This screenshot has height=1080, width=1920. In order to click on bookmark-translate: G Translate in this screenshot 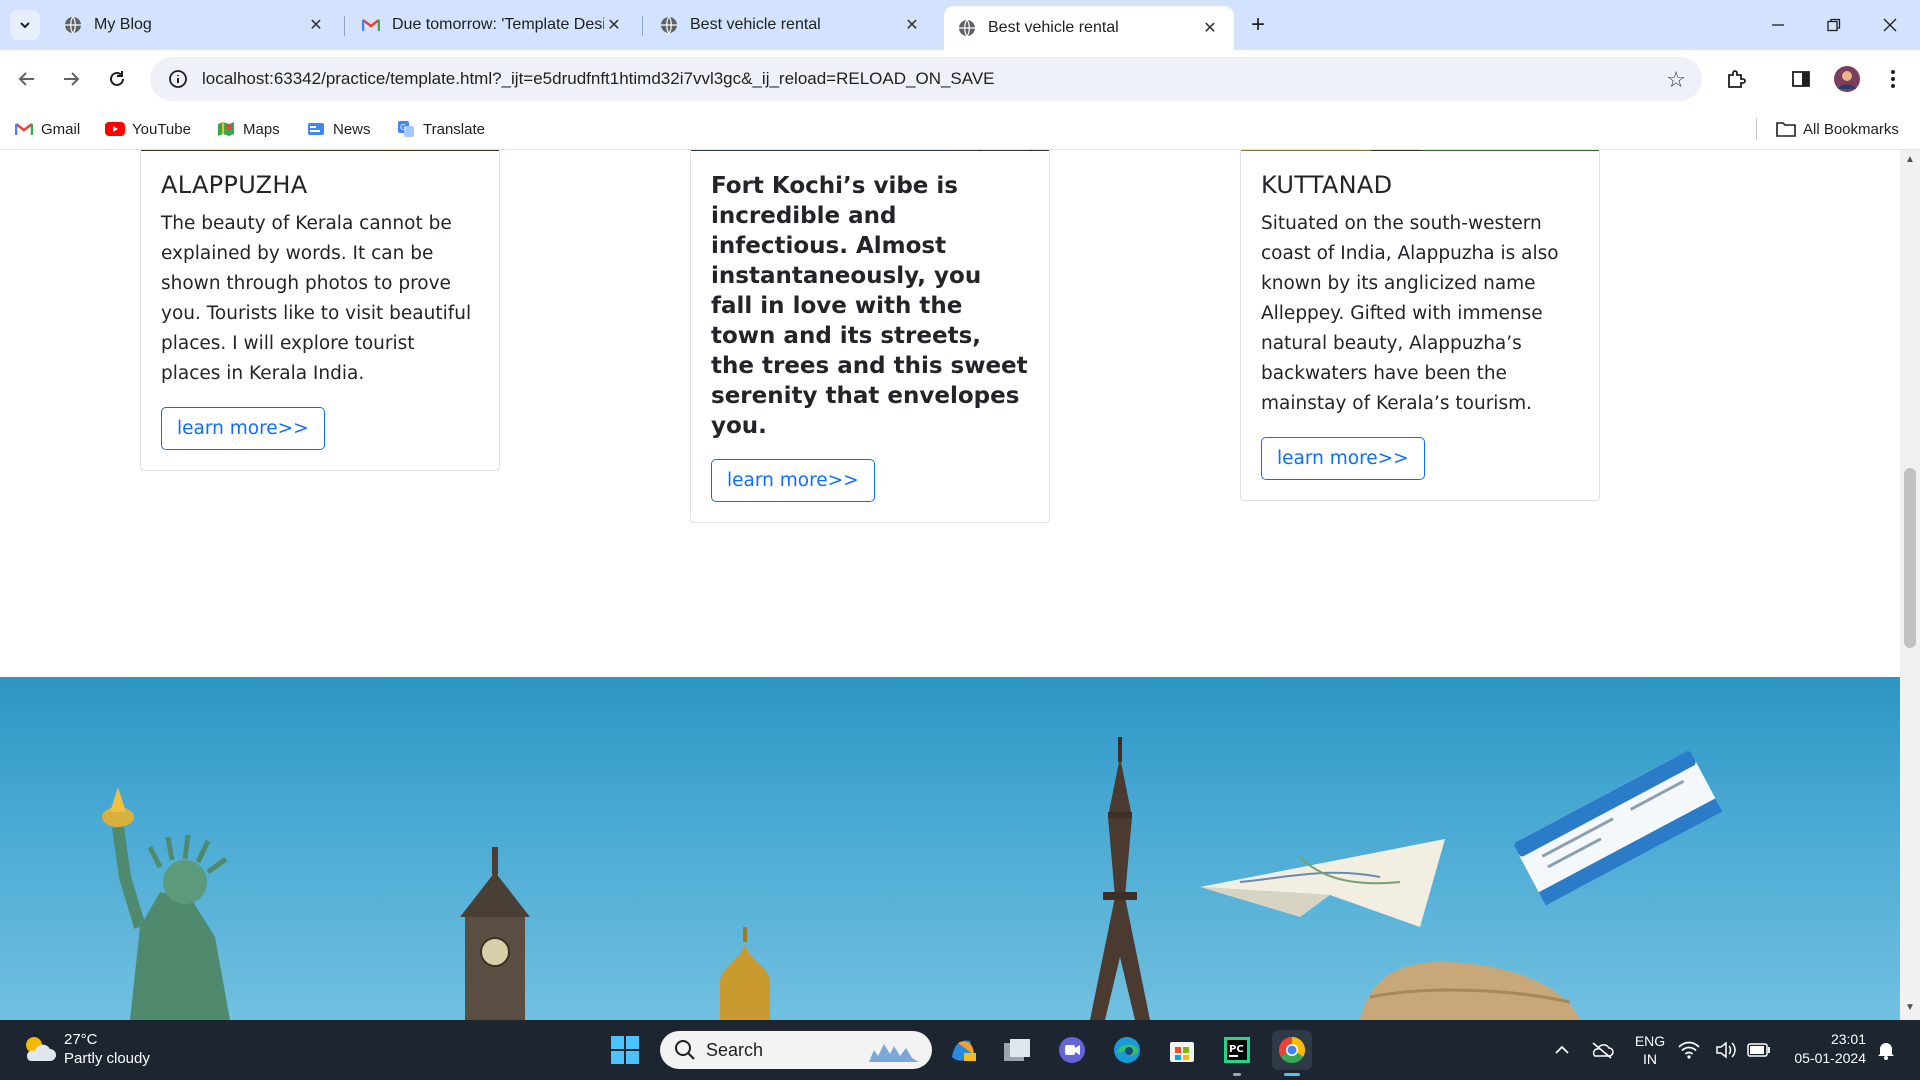, I will do `click(440, 129)`.